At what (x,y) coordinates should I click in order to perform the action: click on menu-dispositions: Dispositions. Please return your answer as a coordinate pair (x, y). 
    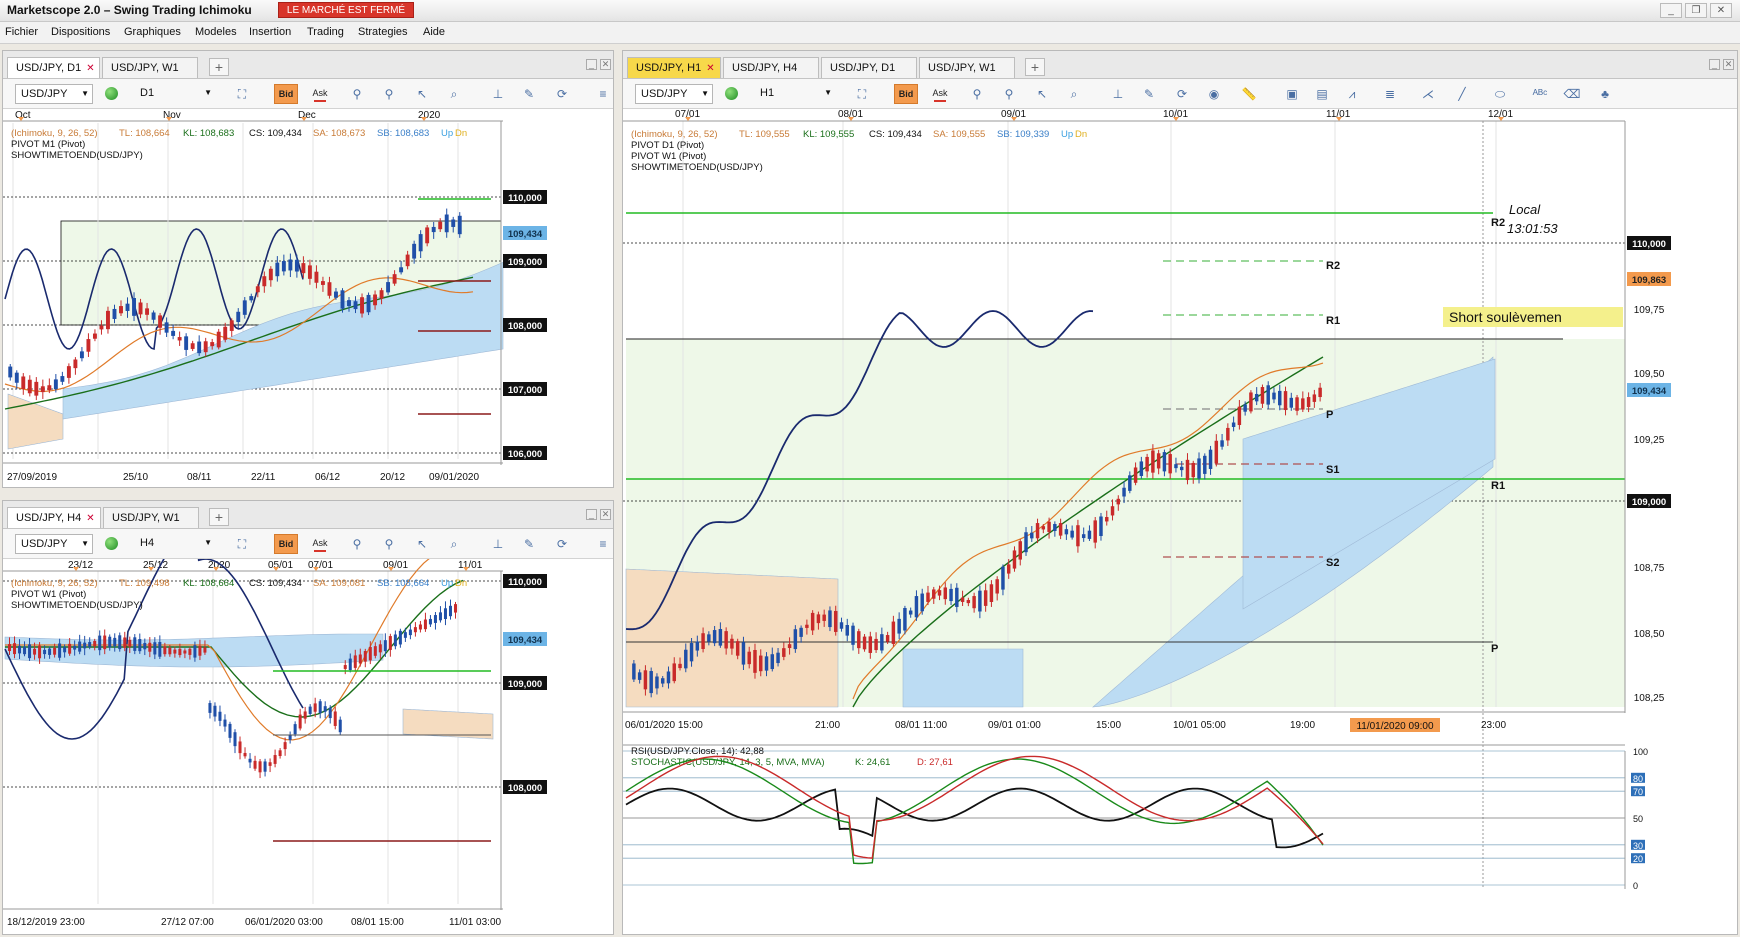
    Looking at the image, I should click on (80, 32).